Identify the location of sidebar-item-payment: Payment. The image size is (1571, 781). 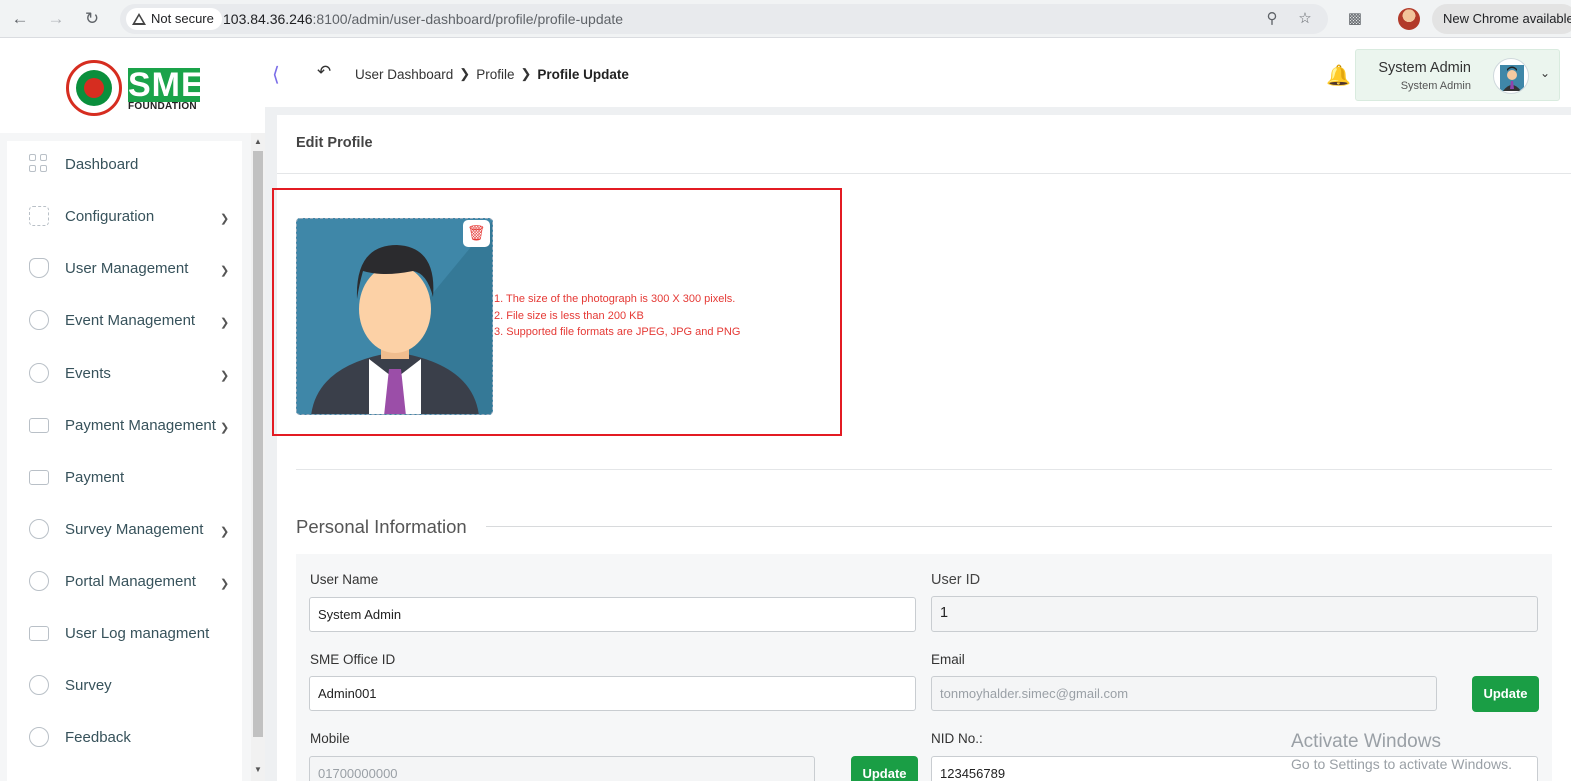
(124, 477).